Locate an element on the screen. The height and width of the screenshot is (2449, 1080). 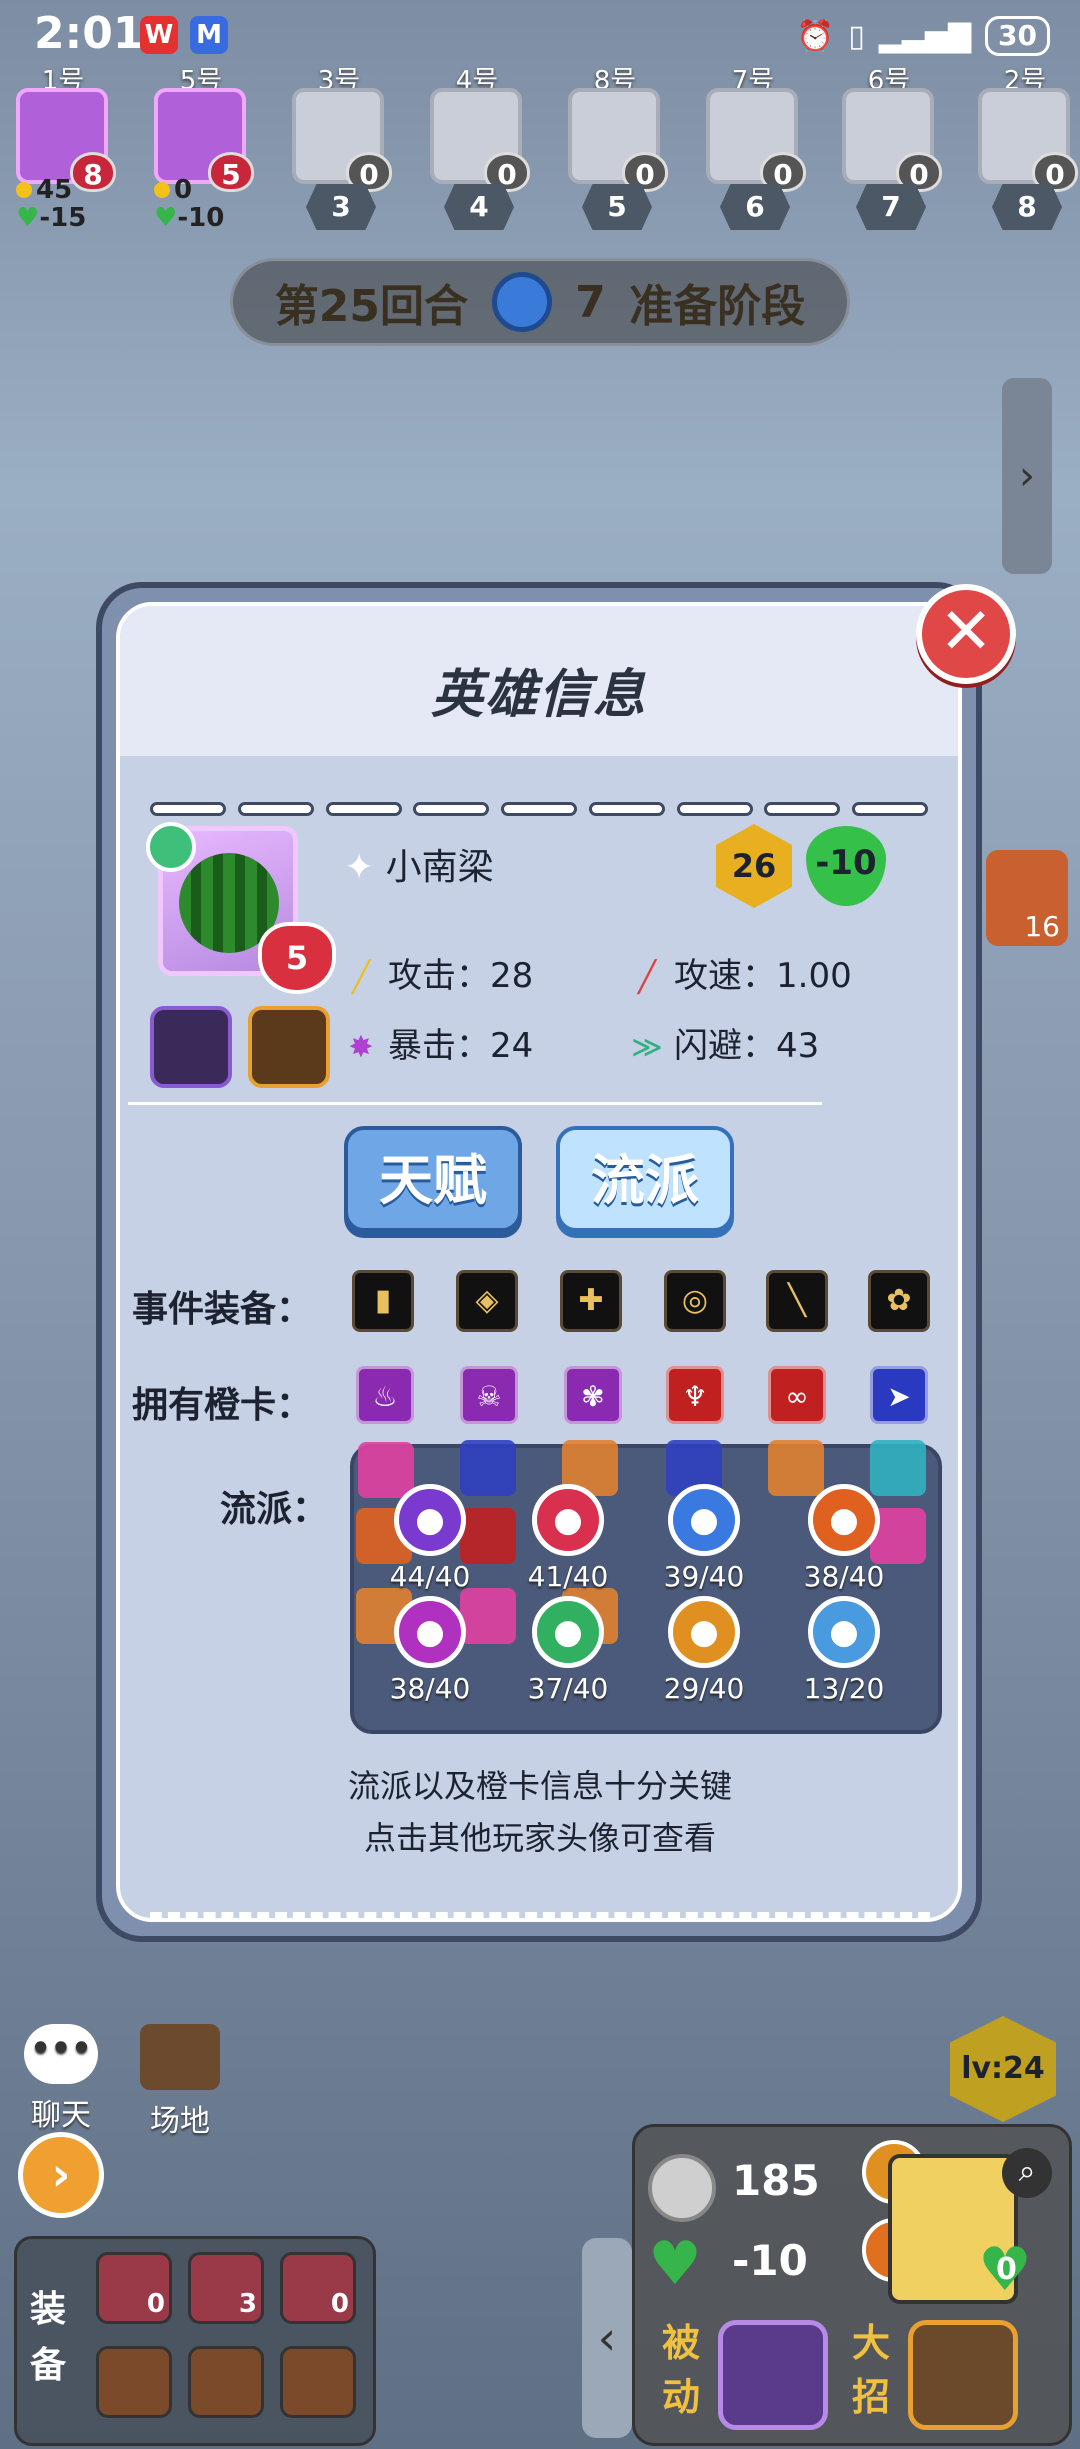
school-item: ● 39/40 is located at coordinates (704, 1538).